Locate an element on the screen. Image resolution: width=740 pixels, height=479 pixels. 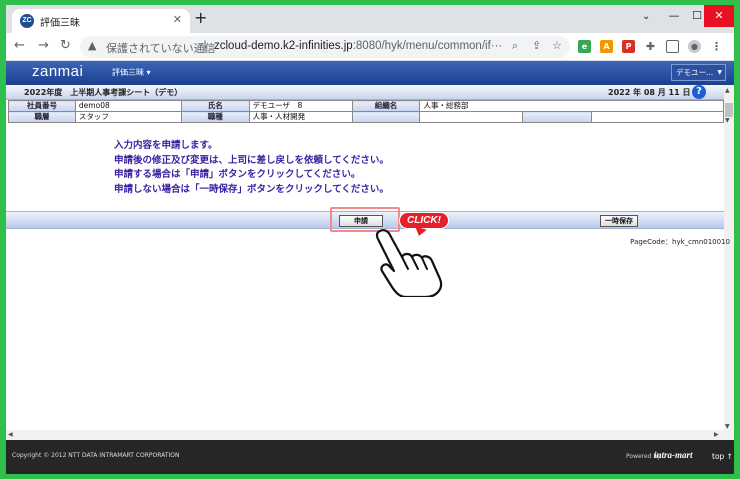
tab-bar: ZC 評価三昧 ✕ + ⌄ — ☐ ✕ is located at coordinates (370, 19).